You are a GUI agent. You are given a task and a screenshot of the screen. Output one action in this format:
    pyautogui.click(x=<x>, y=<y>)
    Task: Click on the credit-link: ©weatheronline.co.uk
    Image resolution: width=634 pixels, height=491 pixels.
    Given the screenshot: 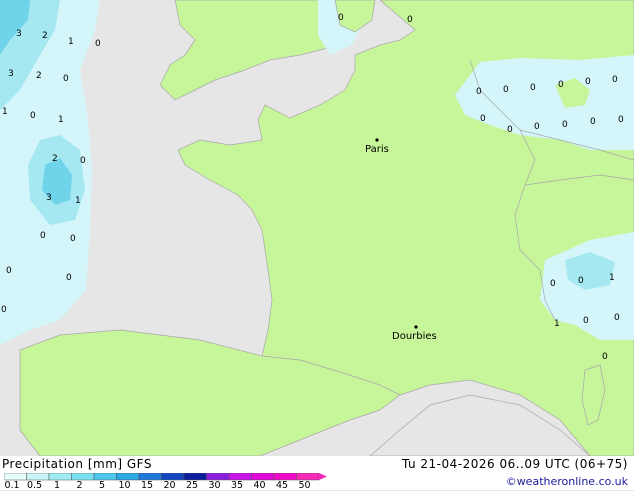 What is the action you would take?
    pyautogui.click(x=567, y=481)
    